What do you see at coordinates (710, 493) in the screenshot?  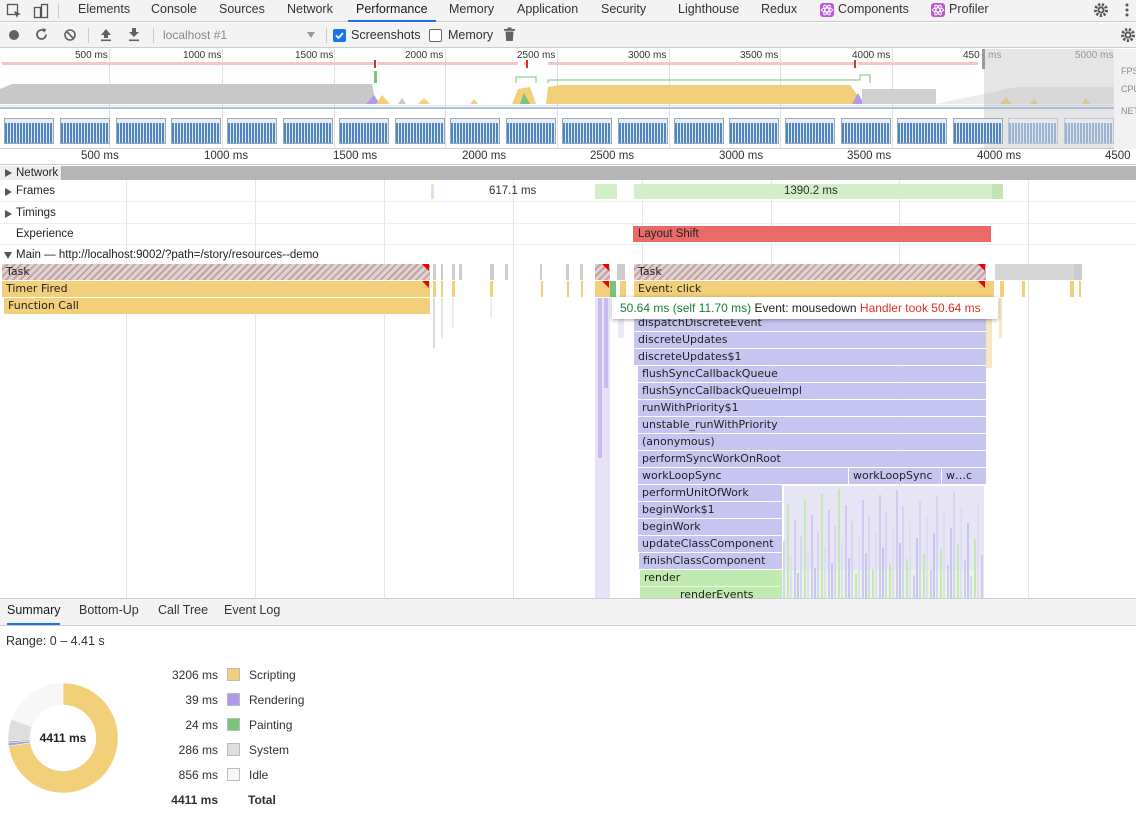 I see `flame-perform-unit-of-work: performUnitOfWork` at bounding box center [710, 493].